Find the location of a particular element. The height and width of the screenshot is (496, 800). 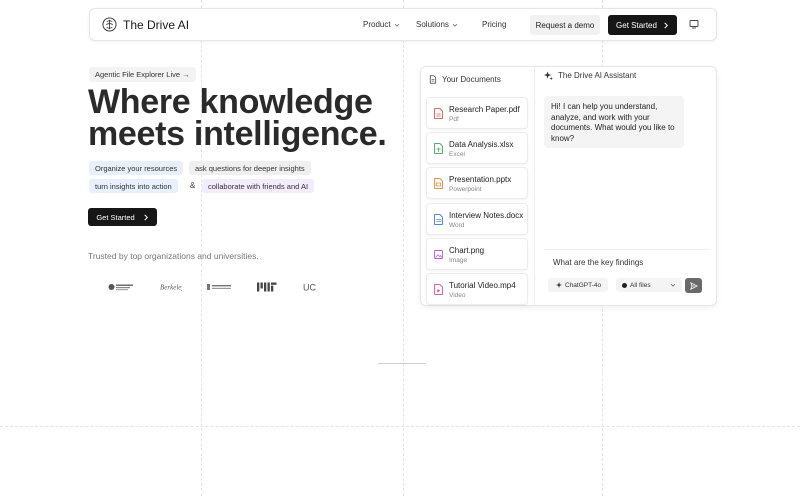

alberta-logo is located at coordinates (120, 287).